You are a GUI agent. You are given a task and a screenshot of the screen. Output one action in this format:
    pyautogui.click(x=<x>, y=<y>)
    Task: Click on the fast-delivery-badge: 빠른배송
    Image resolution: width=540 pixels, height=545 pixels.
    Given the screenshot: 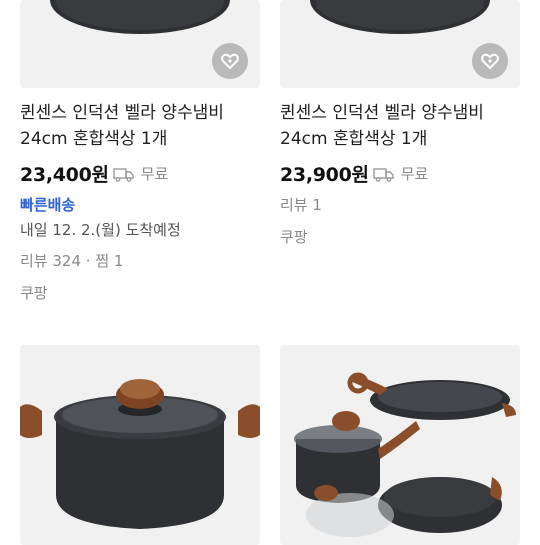 What is the action you would take?
    pyautogui.click(x=48, y=205)
    